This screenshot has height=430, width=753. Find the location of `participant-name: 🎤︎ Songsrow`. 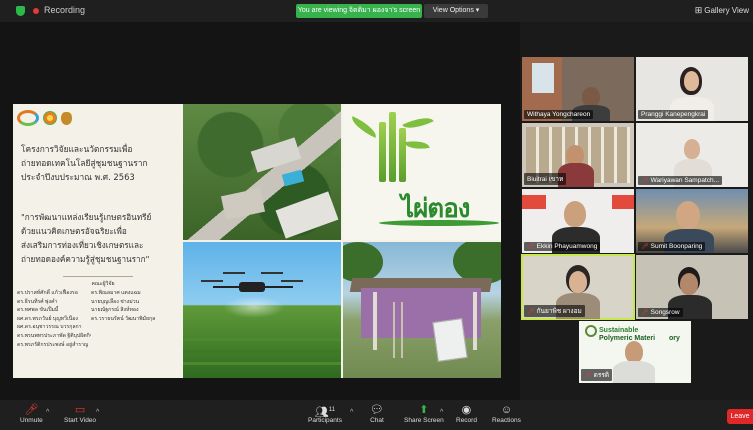

participant-name: 🎤︎ Songsrow is located at coordinates (660, 312).